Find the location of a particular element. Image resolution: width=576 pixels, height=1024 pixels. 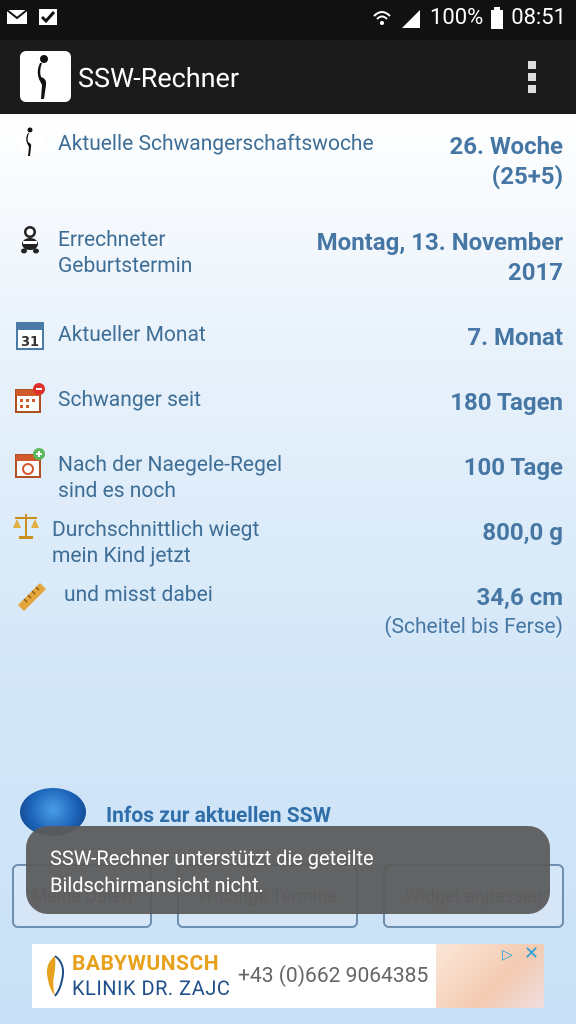

pregnant-silhouette-icon is located at coordinates (30, 141).